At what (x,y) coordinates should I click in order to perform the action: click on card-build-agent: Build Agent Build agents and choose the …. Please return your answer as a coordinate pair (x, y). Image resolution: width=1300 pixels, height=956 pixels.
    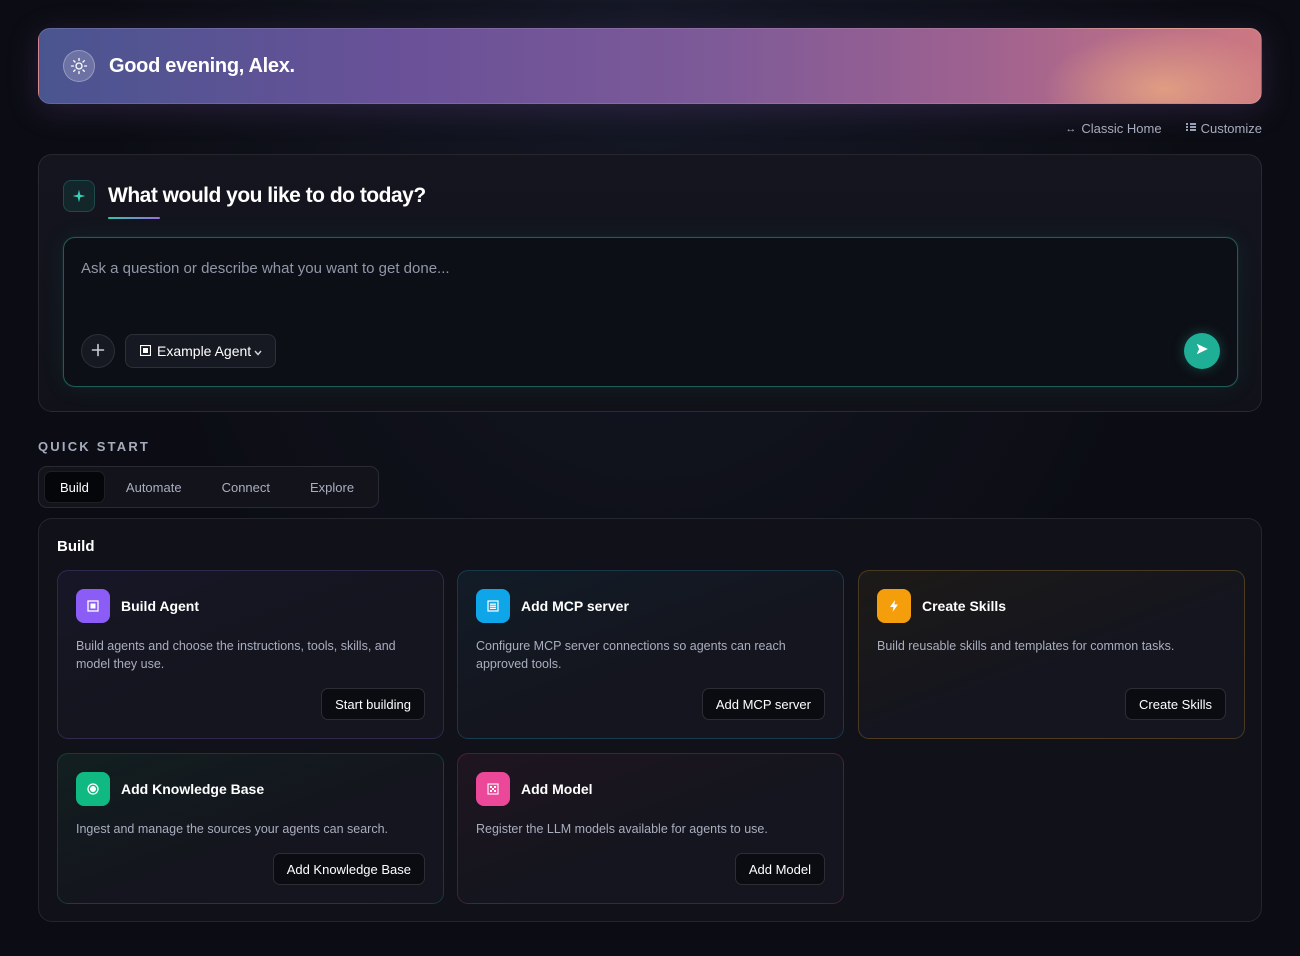
    Looking at the image, I should click on (250, 654).